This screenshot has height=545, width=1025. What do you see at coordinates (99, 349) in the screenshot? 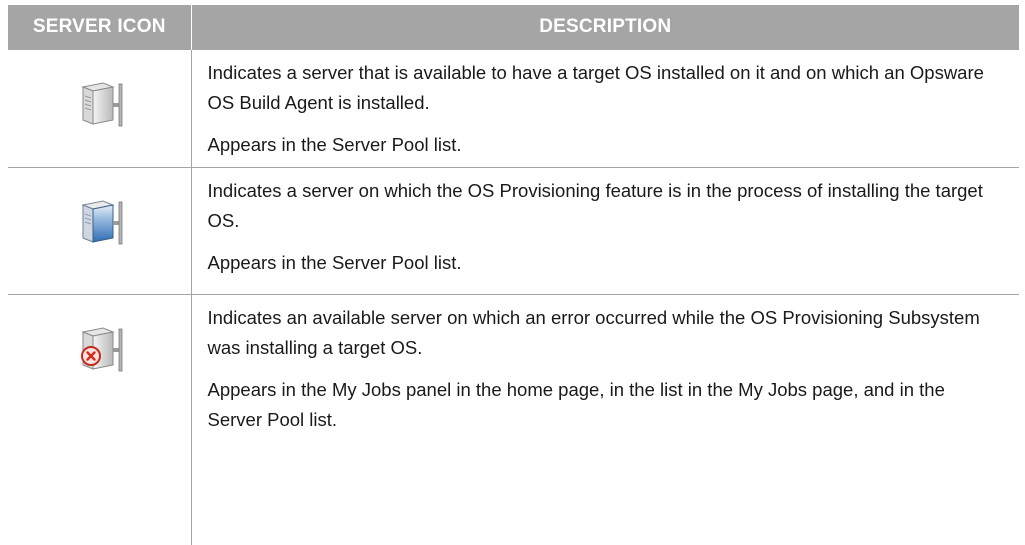
I see `server-error-icon` at bounding box center [99, 349].